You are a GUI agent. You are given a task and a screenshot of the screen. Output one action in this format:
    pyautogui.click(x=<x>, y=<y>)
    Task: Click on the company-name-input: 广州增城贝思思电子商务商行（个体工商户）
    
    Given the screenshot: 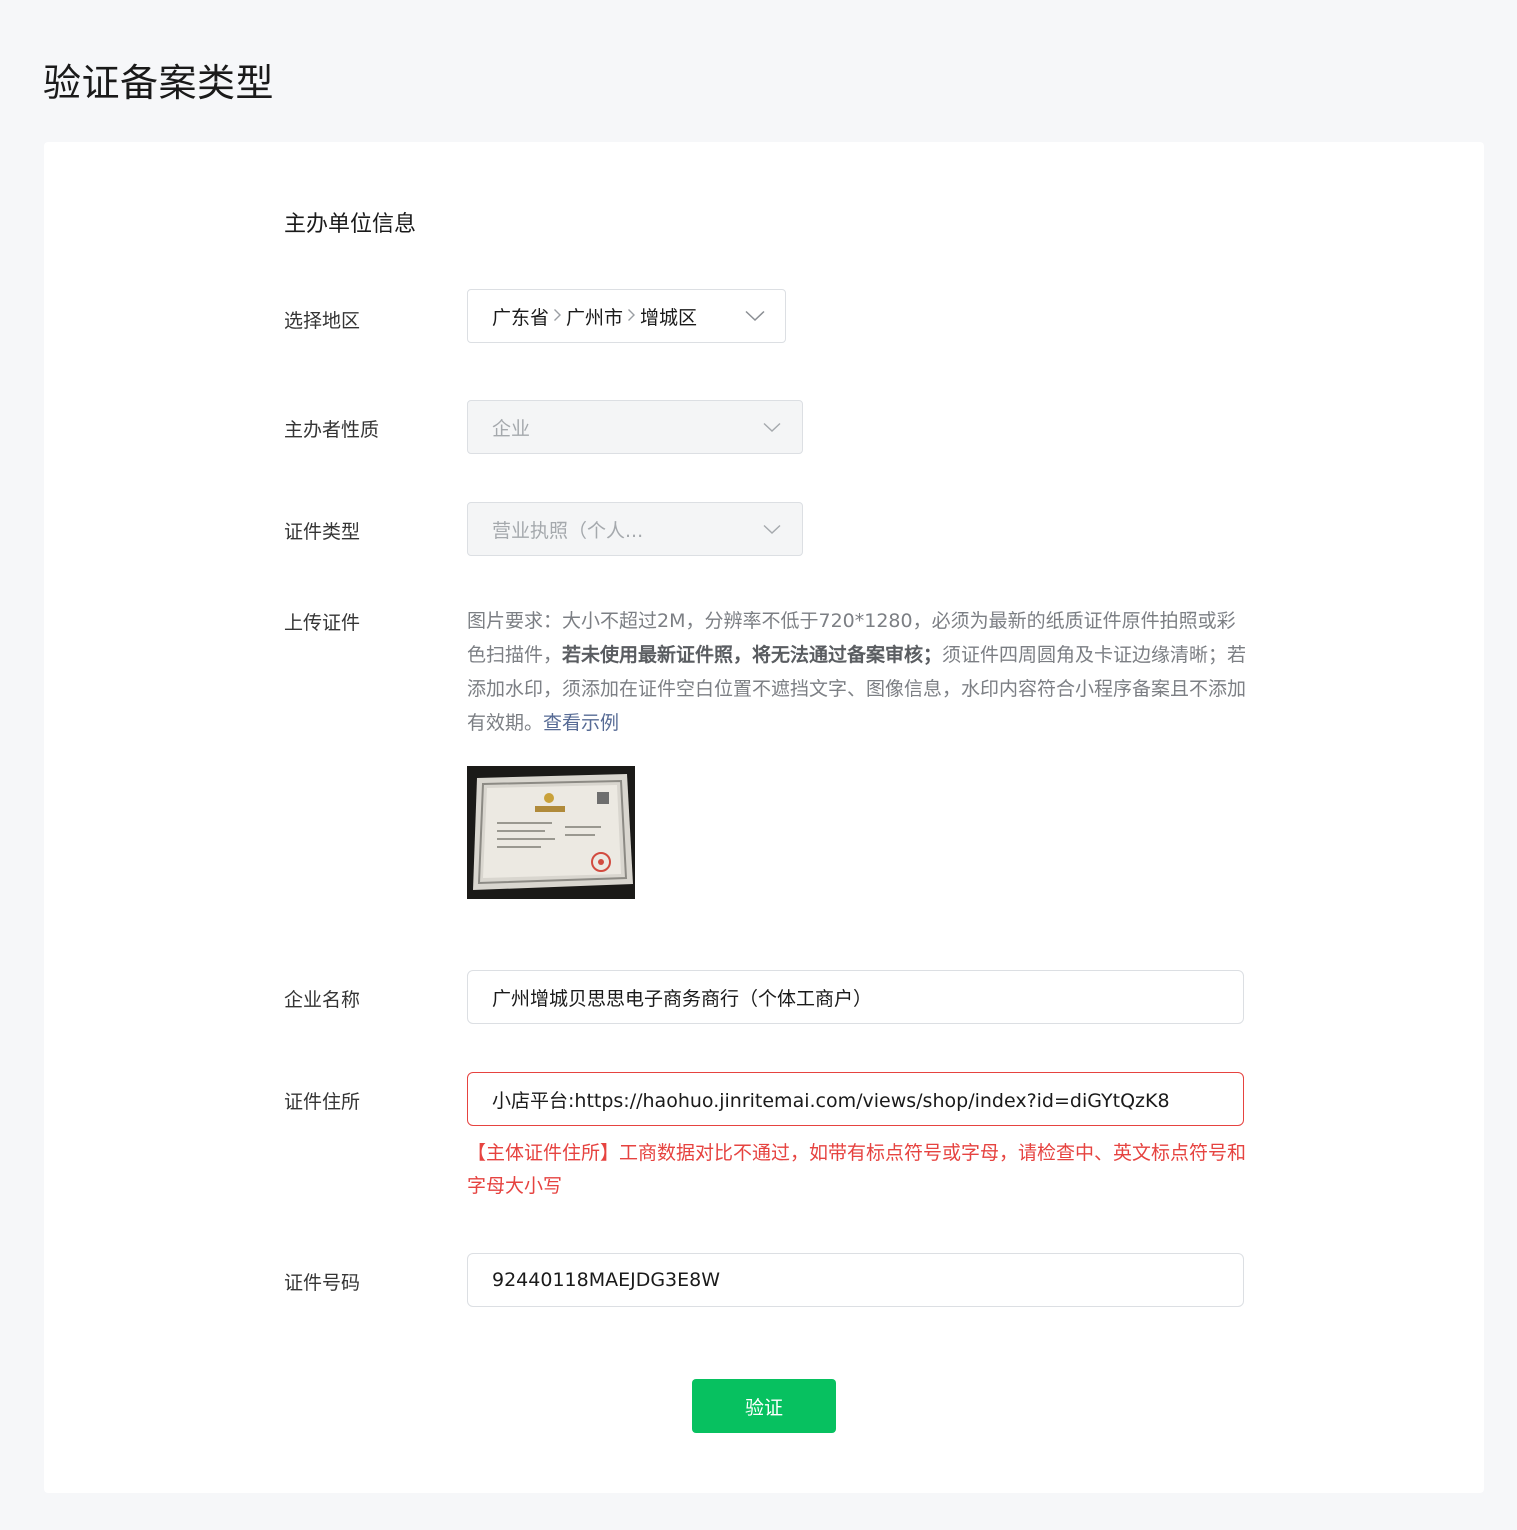 What is the action you would take?
    pyautogui.click(x=855, y=997)
    